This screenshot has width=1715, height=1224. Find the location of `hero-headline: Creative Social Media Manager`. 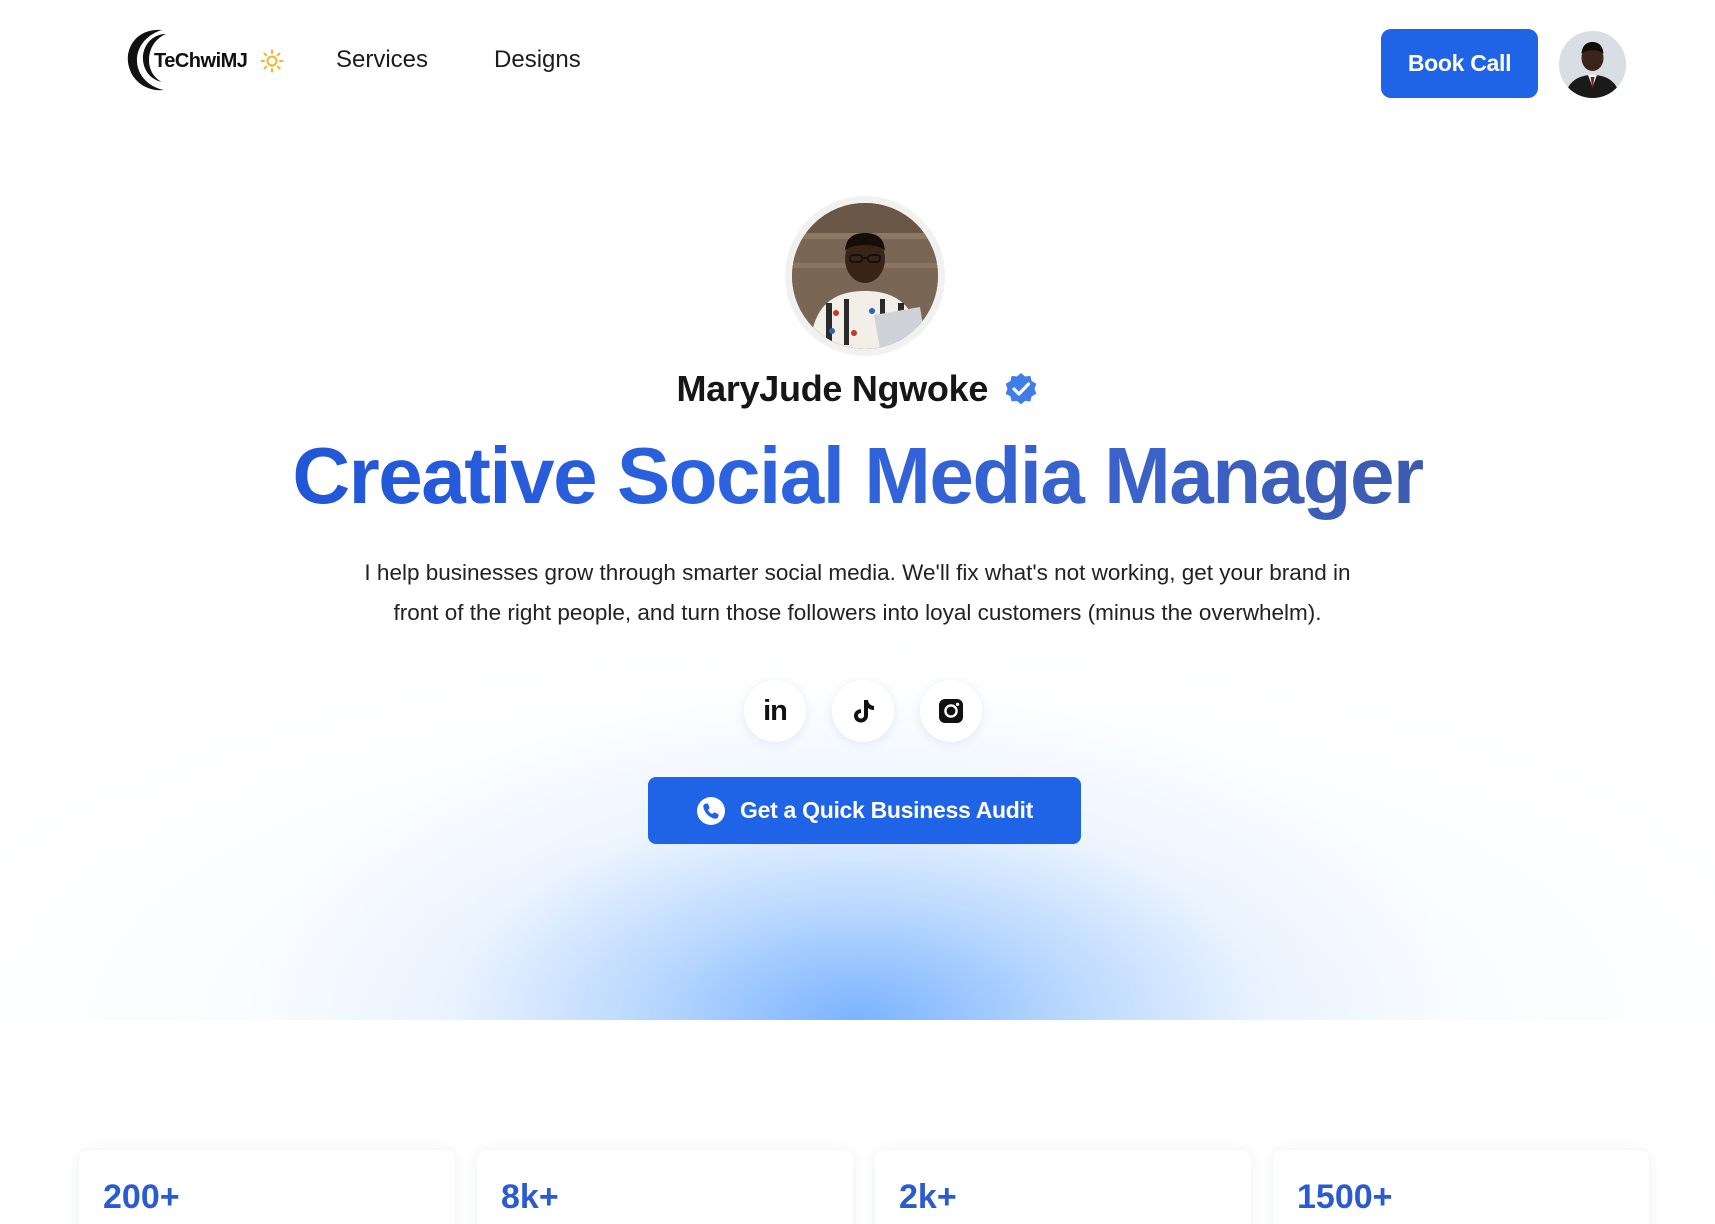

hero-headline: Creative Social Media Manager is located at coordinates (857, 476).